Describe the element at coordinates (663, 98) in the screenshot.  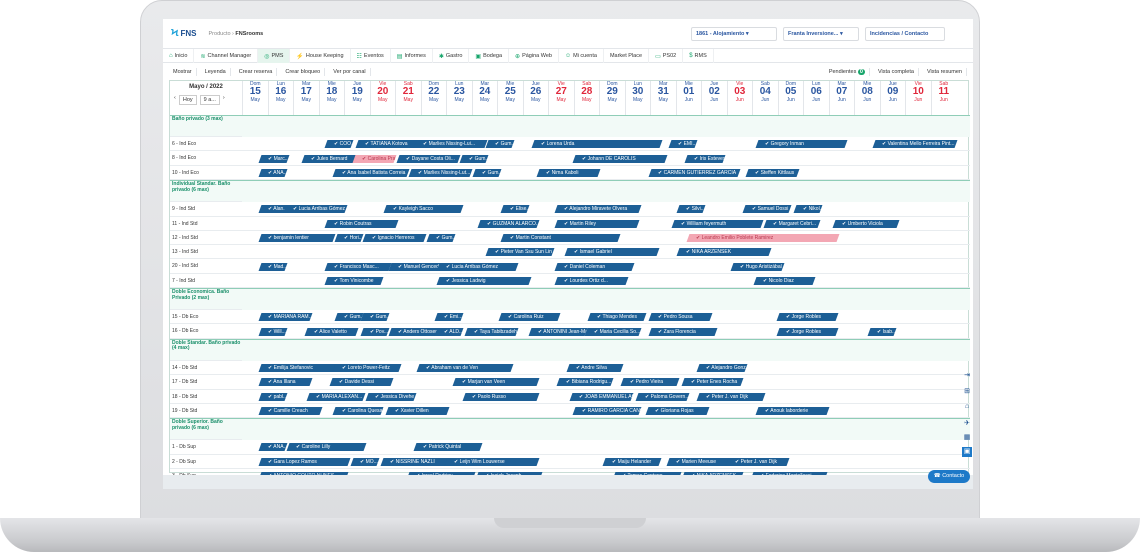
I see `day-header: Mar 31 May` at that location.